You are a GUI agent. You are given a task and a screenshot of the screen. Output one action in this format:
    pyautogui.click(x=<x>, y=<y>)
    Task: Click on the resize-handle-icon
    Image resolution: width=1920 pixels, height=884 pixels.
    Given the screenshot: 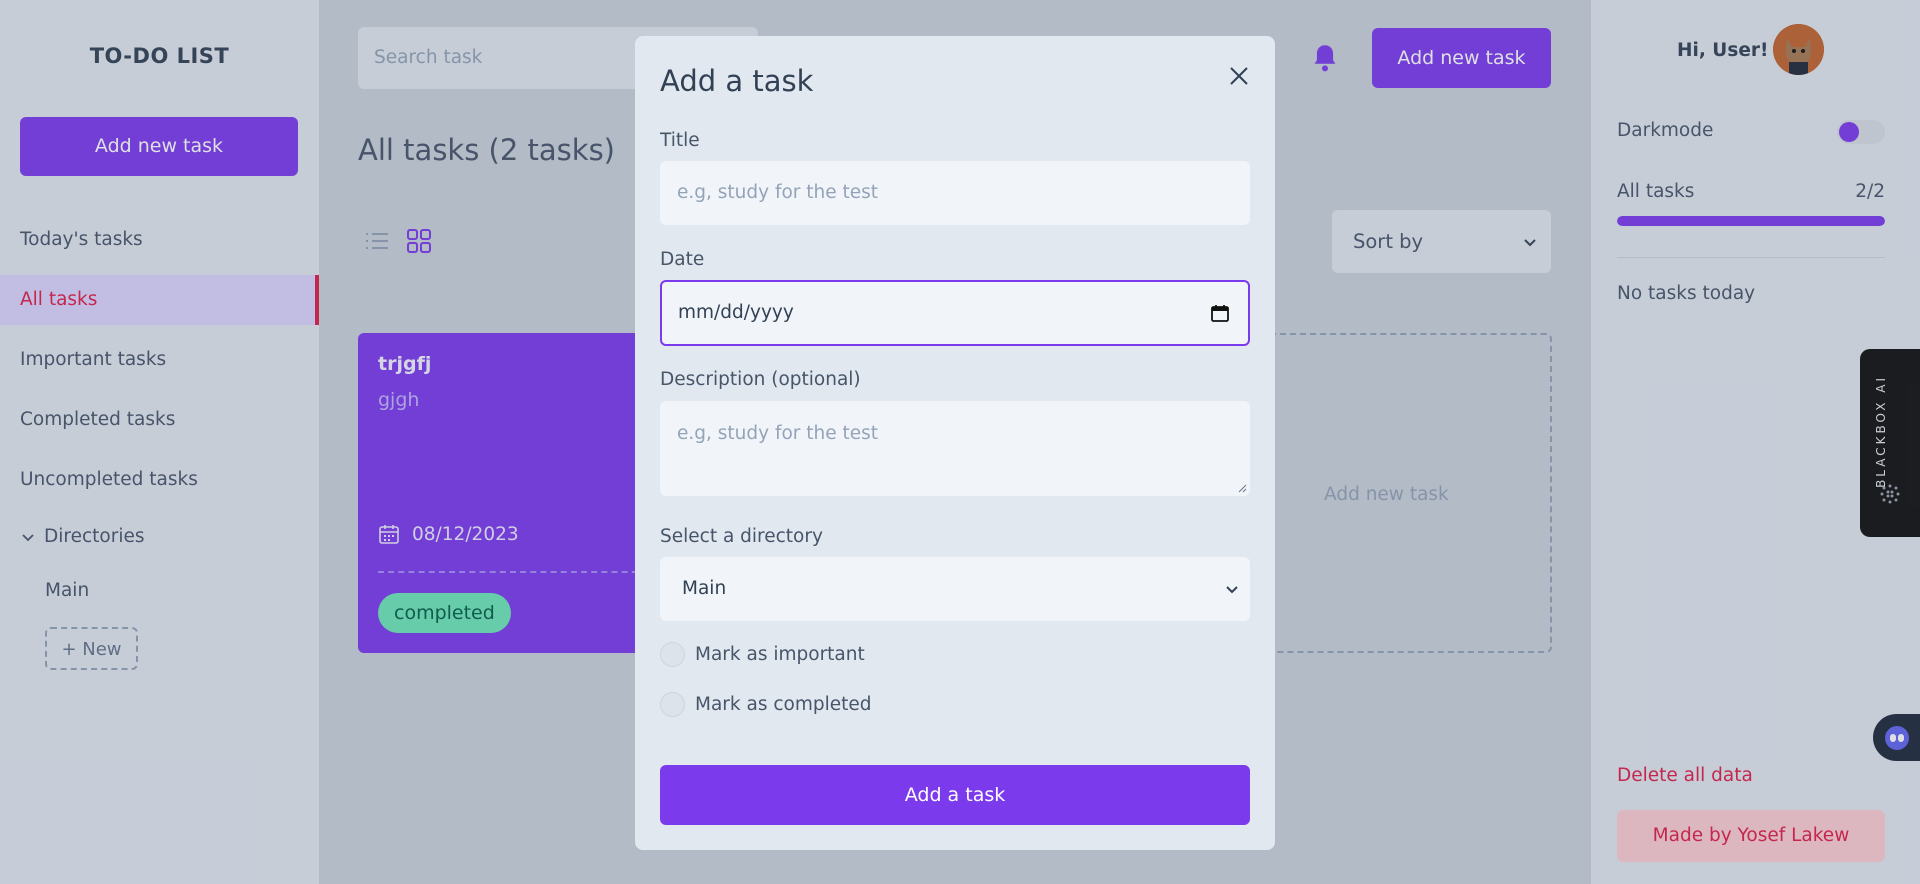 What is the action you would take?
    pyautogui.click(x=1242, y=488)
    